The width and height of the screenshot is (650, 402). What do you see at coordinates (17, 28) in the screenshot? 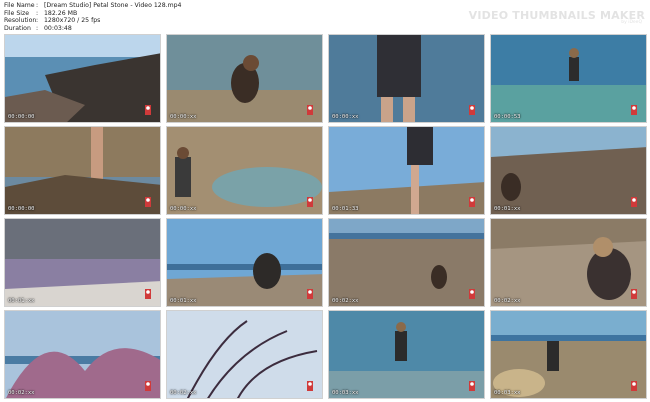
I see `info-key: Duration` at bounding box center [17, 28].